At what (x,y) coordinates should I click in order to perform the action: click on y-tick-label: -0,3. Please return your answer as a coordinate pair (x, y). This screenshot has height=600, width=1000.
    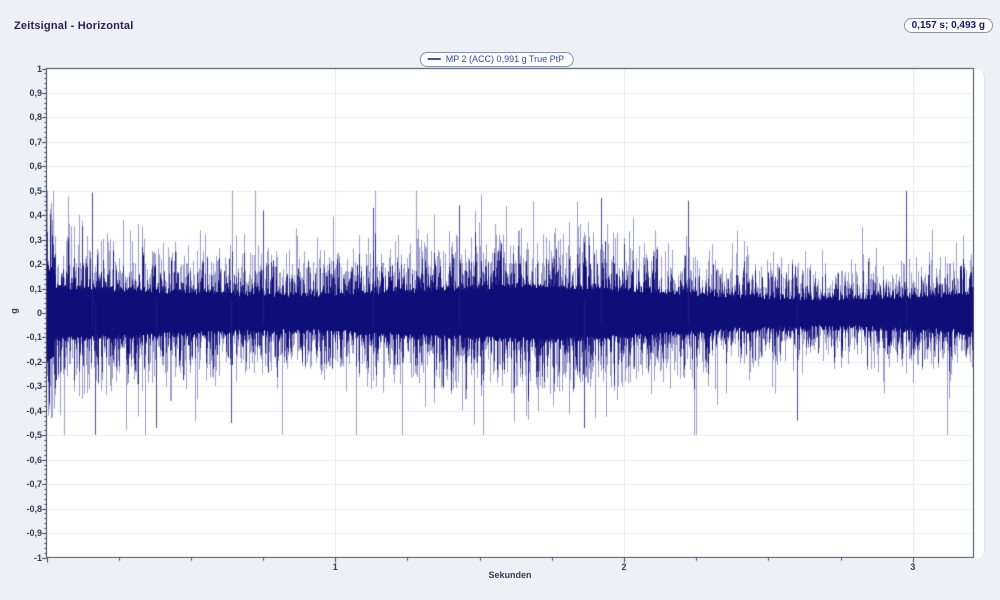
    Looking at the image, I should click on (34, 386).